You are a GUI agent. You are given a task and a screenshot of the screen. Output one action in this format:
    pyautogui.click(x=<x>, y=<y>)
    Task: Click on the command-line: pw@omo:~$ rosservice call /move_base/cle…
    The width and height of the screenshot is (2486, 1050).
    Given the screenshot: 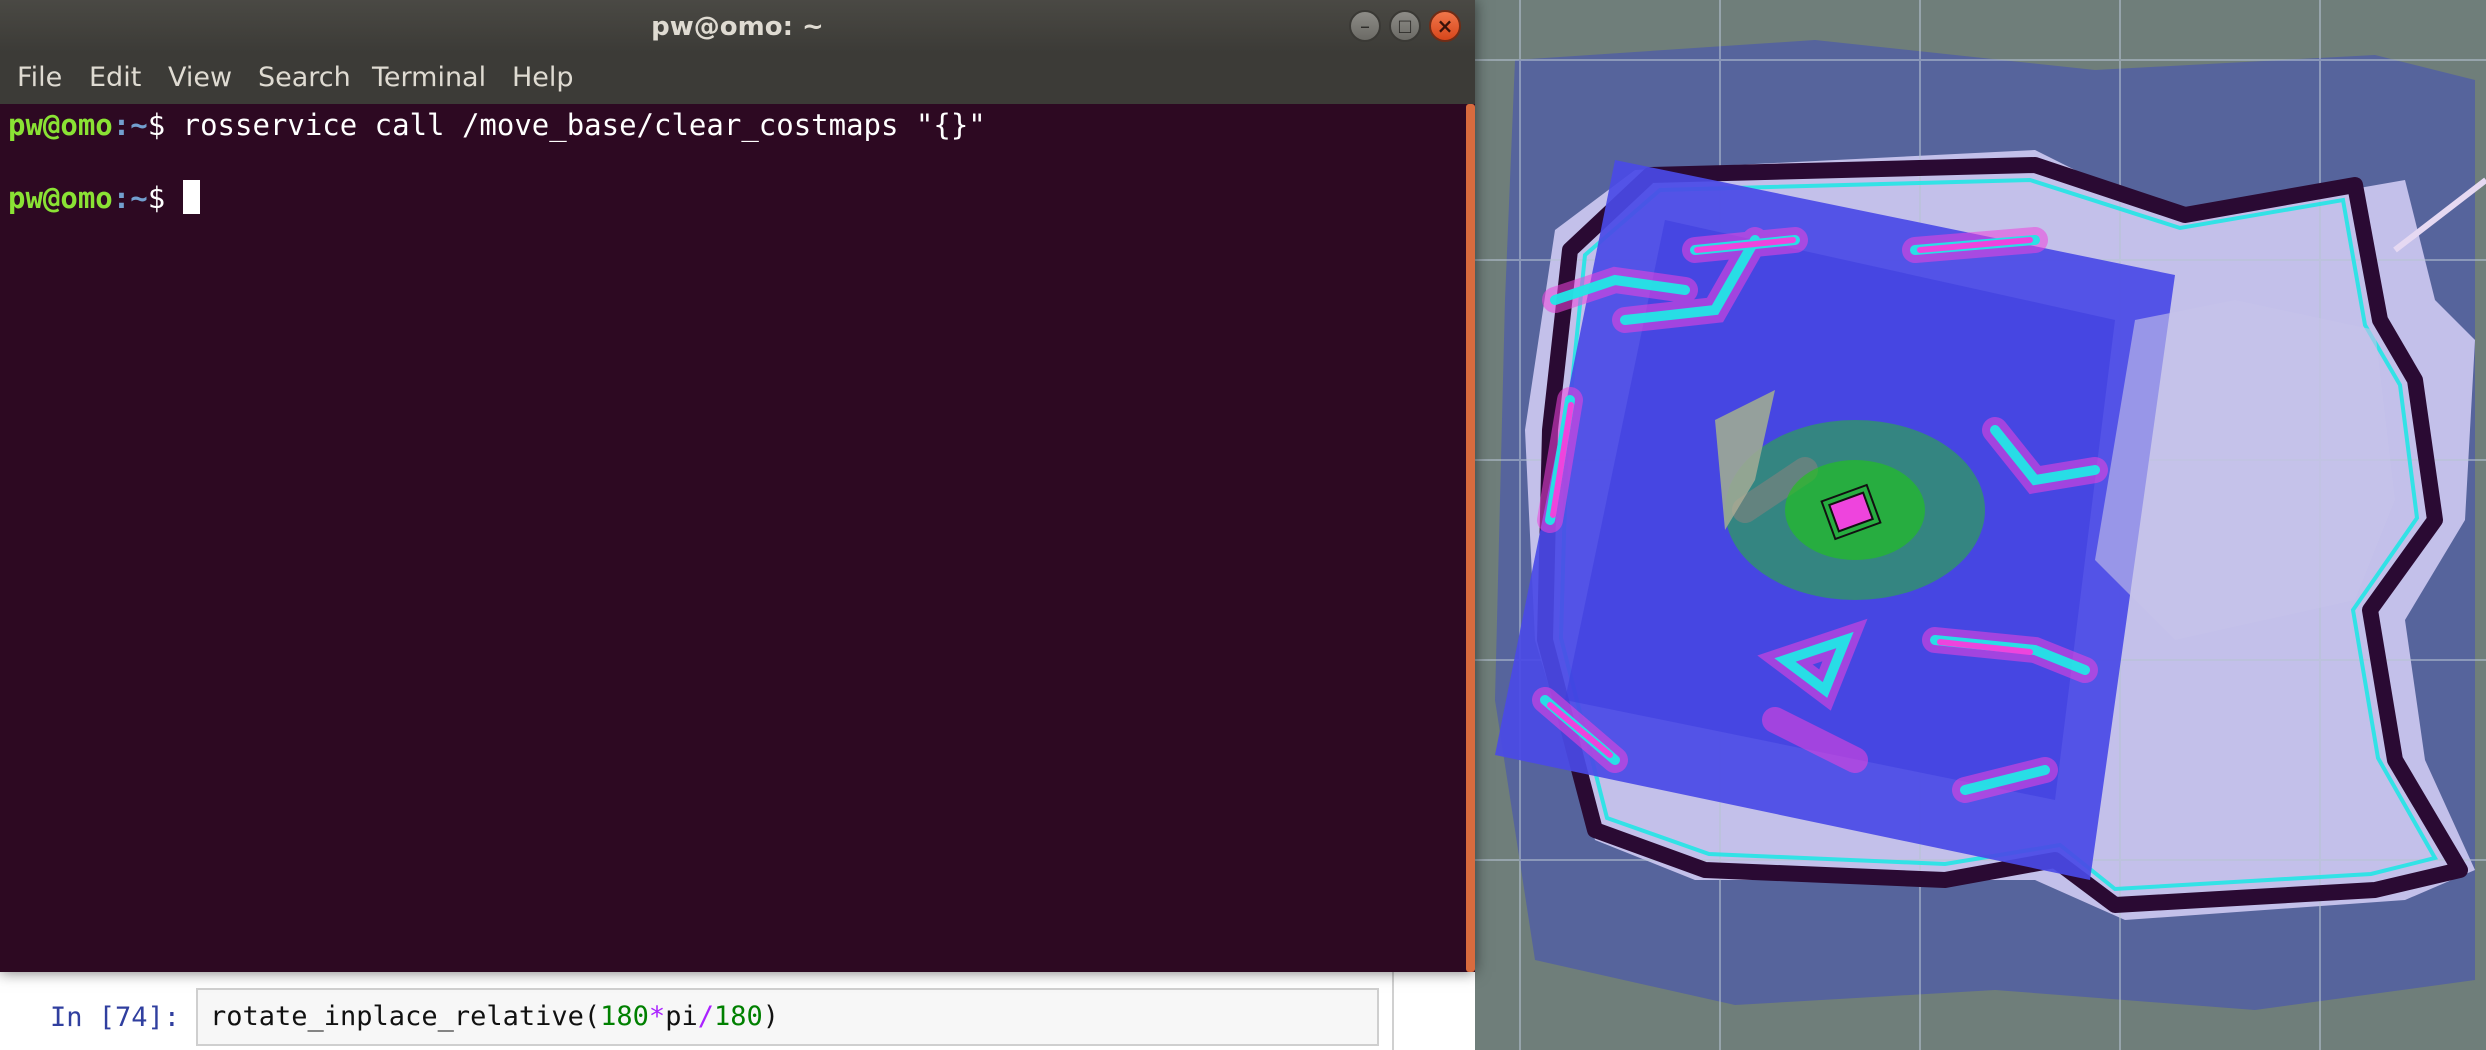 What is the action you would take?
    pyautogui.click(x=497, y=125)
    